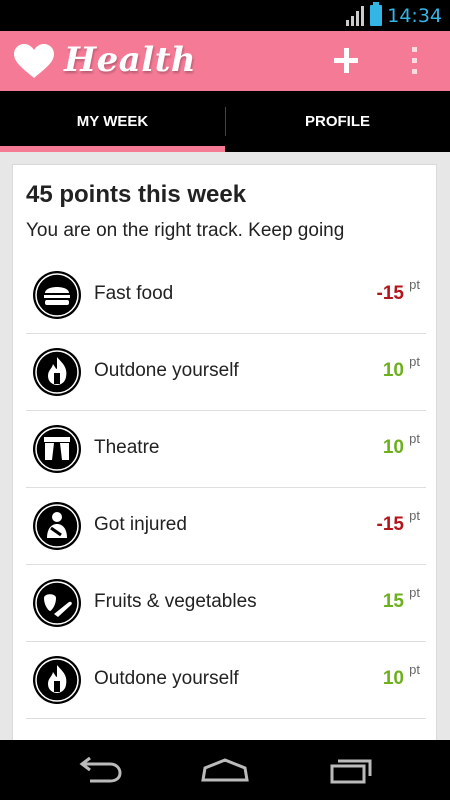  I want to click on status-time: 14:34, so click(414, 16).